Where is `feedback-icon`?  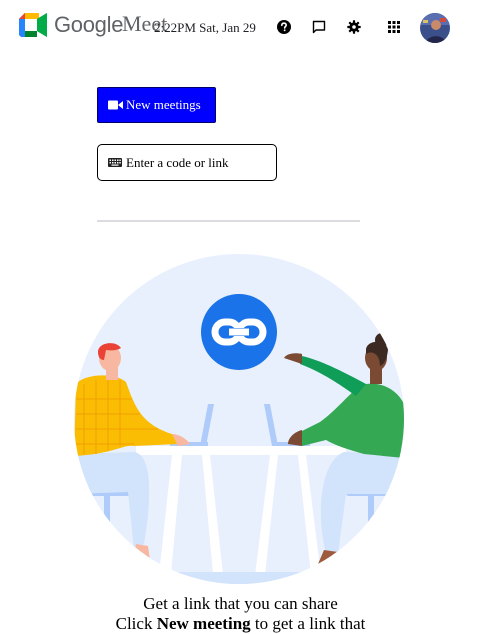
feedback-icon is located at coordinates (319, 27).